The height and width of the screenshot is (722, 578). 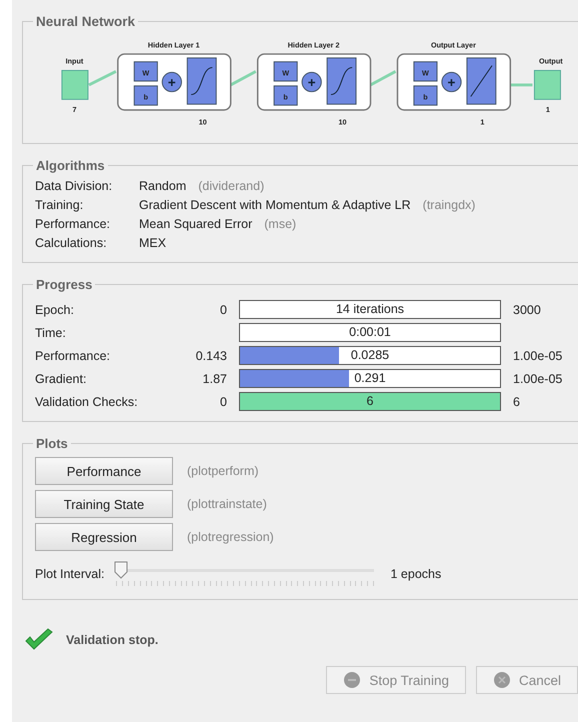 What do you see at coordinates (195, 224) in the screenshot?
I see `algorithm-value: Mean Squared Error` at bounding box center [195, 224].